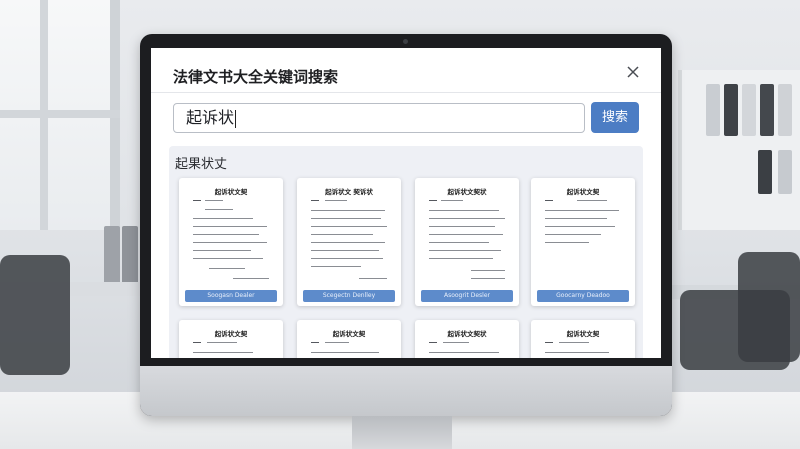  What do you see at coordinates (615, 117) in the screenshot?
I see `search-button: 搜索` at bounding box center [615, 117].